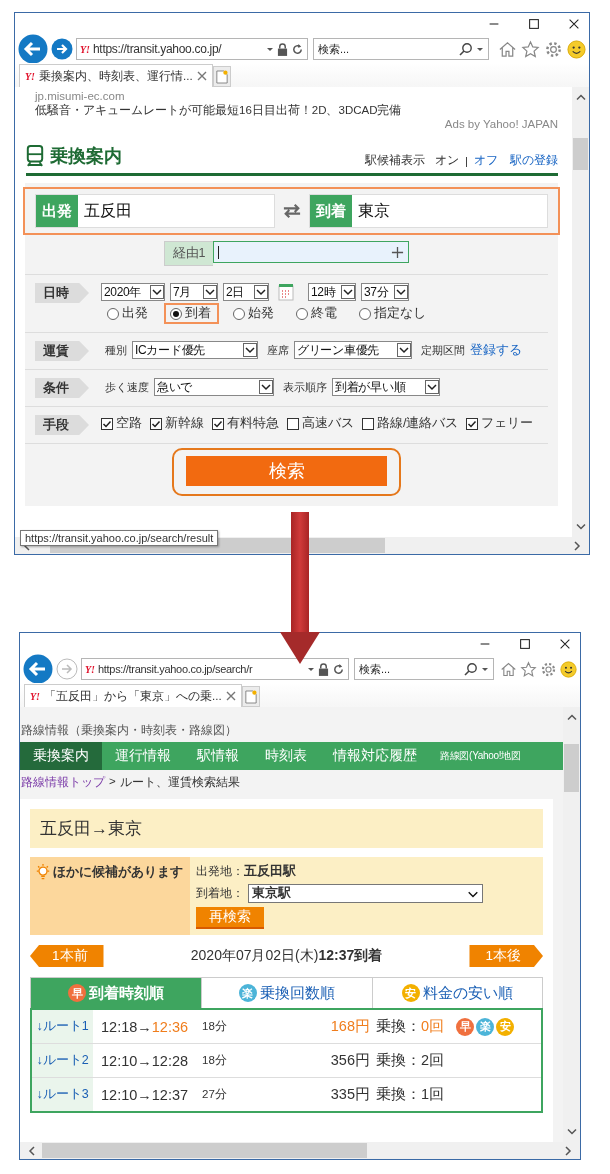 The image size is (610, 1174). I want to click on row-label: 手段, so click(62, 425).